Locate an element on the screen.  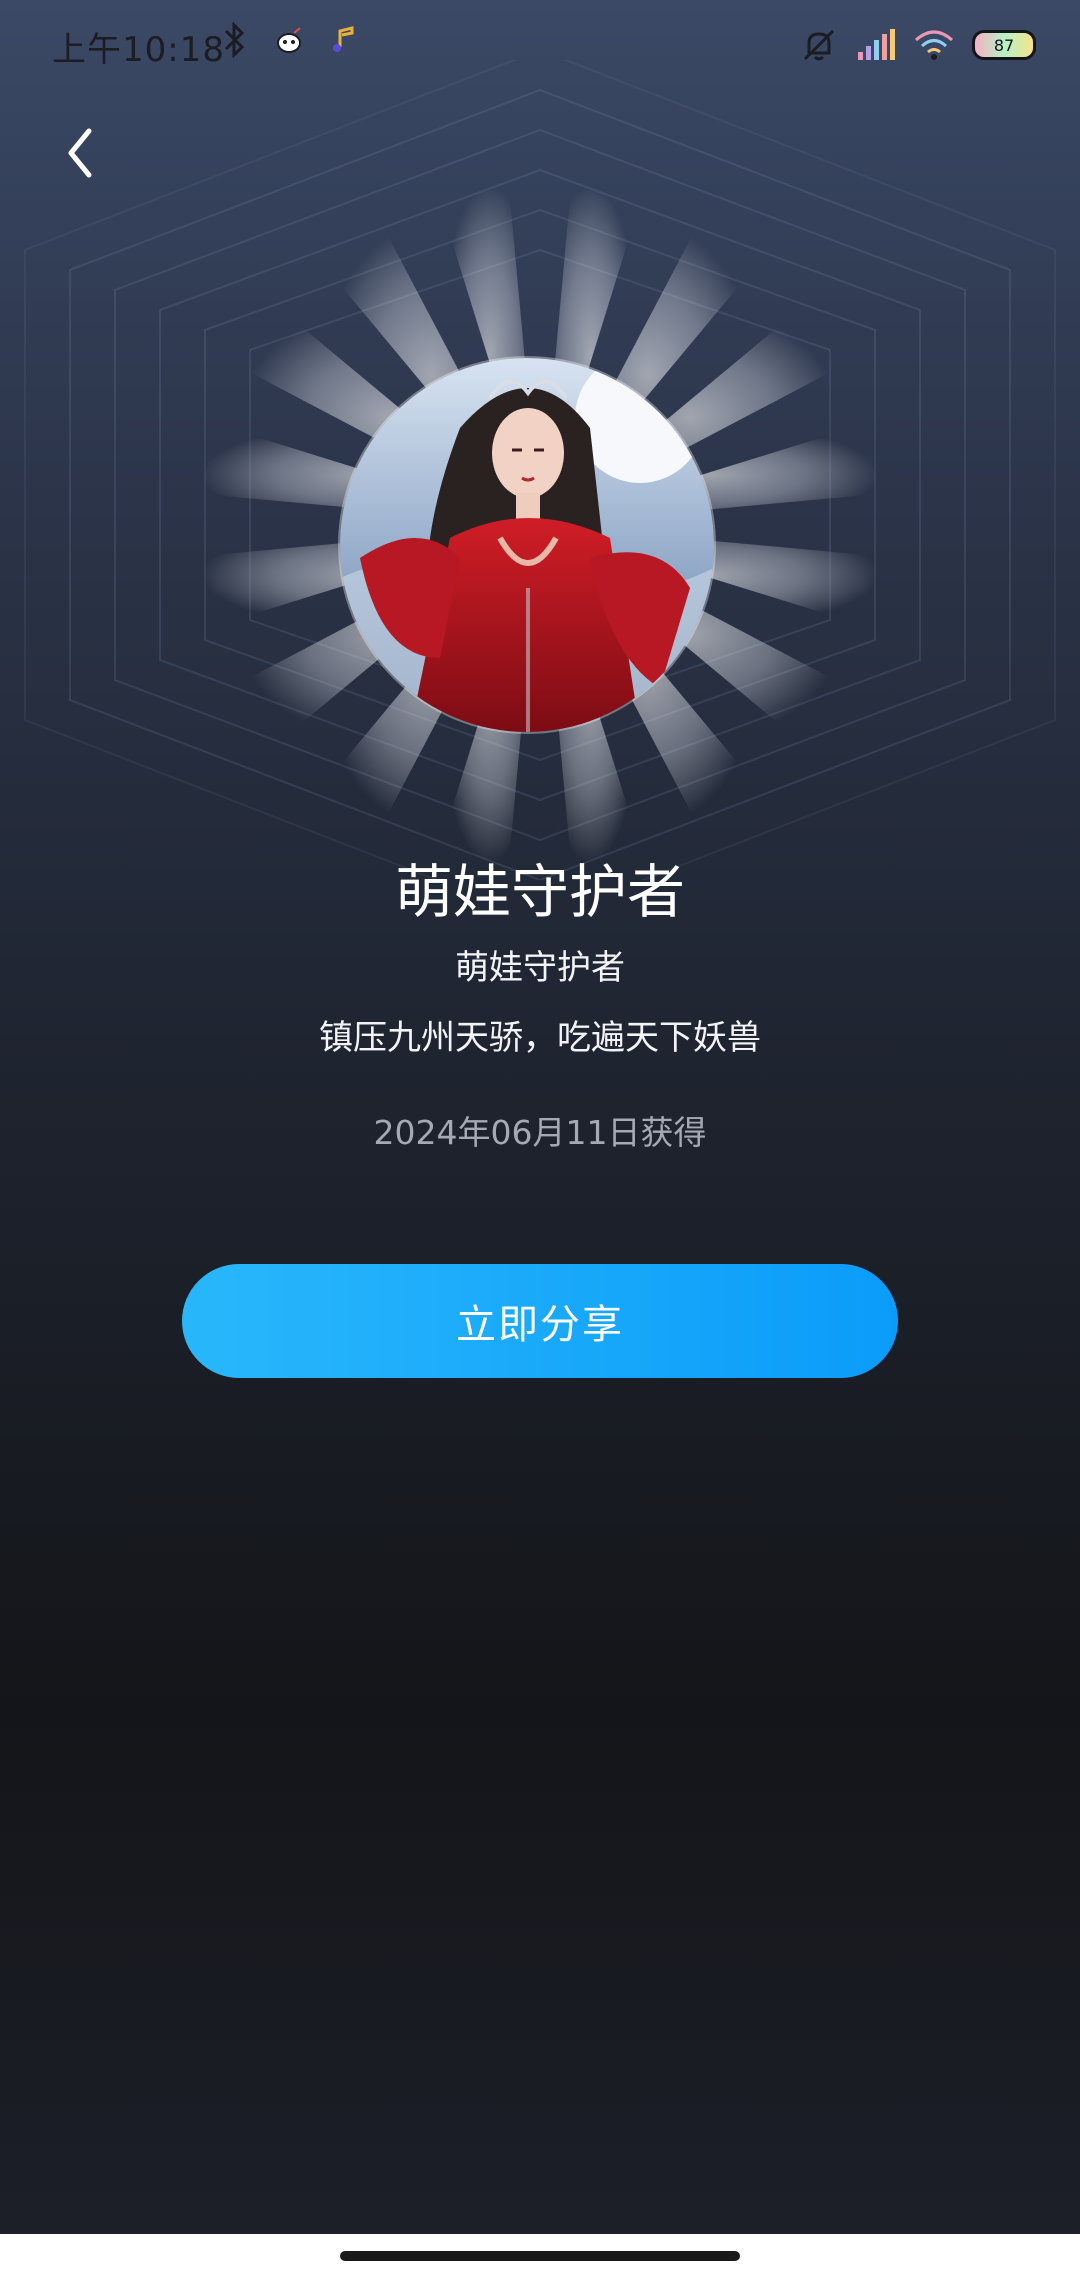
share-now-button: 立即分享 is located at coordinates (540, 1321).